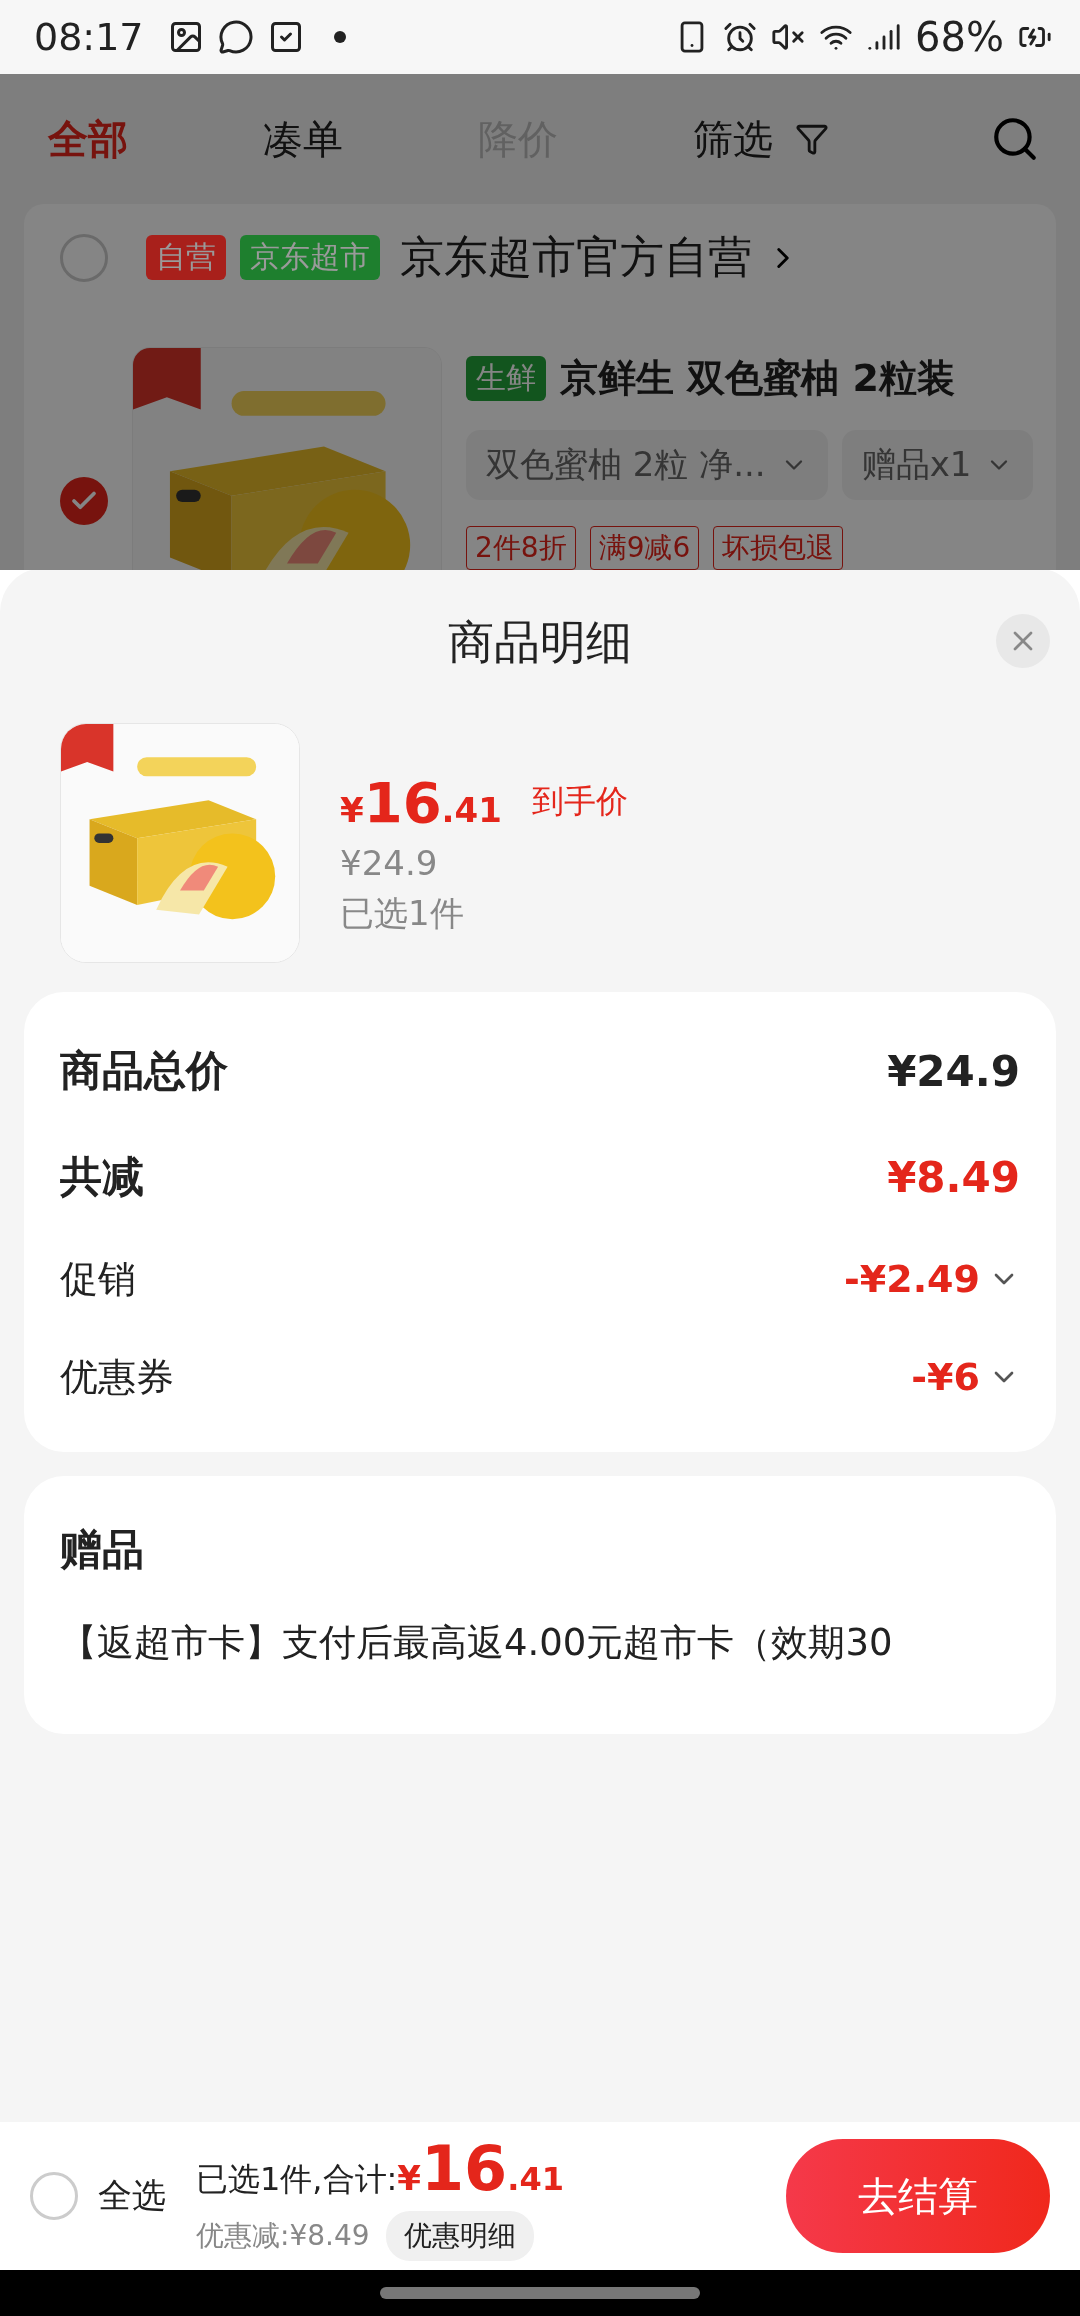  Describe the element at coordinates (402, 913) in the screenshot. I see `selected-count: 已选1件` at that location.